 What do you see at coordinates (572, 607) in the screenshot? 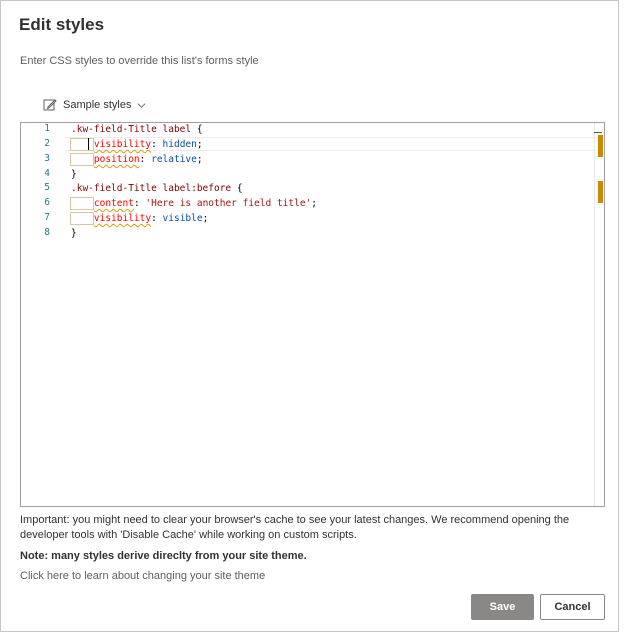
I see `cancel-button: Cancel` at bounding box center [572, 607].